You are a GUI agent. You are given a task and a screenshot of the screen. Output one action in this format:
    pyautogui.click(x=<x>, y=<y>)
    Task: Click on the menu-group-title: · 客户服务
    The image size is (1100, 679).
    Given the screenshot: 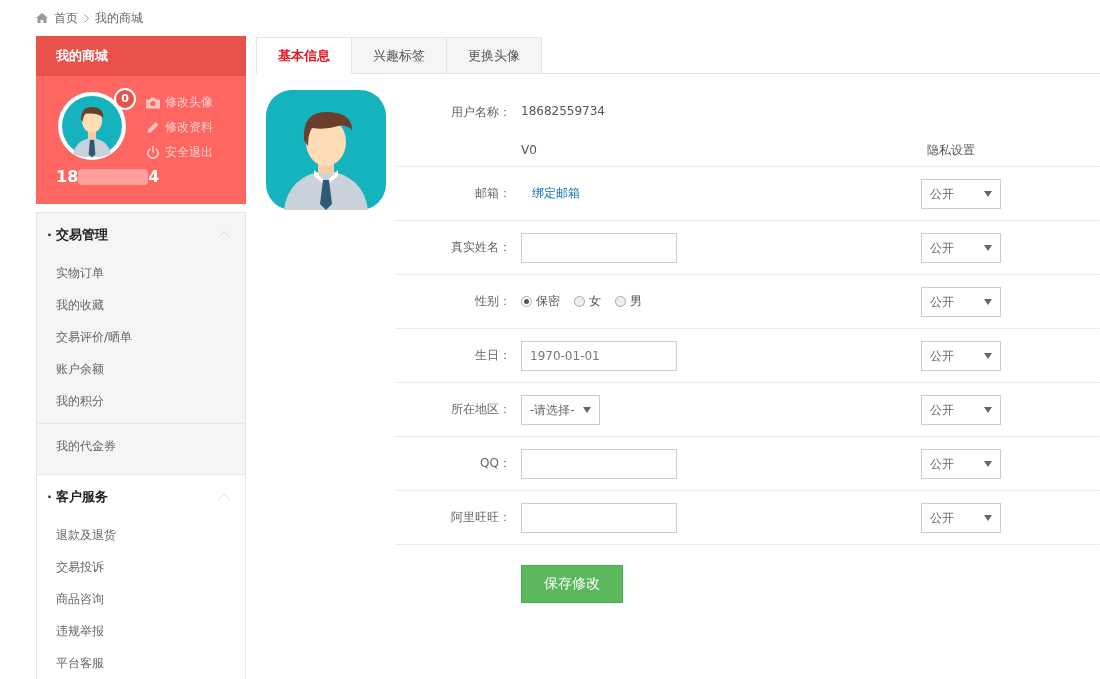 What is the action you would take?
    pyautogui.click(x=78, y=497)
    